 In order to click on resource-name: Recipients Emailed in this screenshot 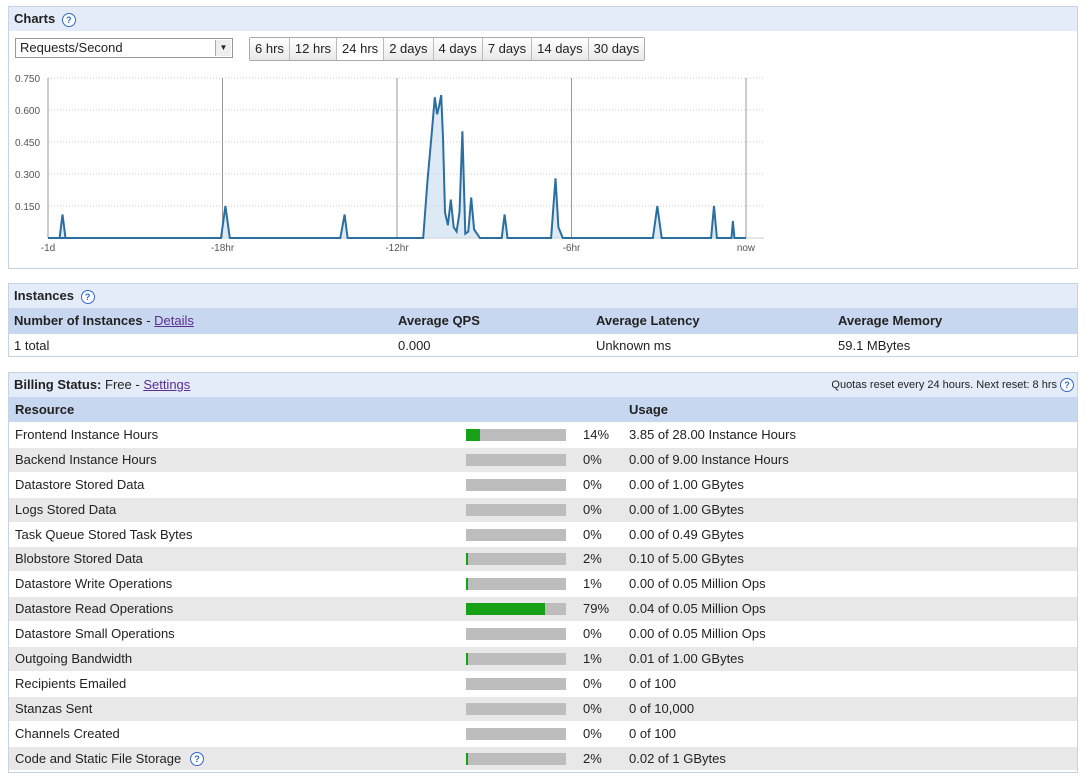, I will do `click(71, 683)`.